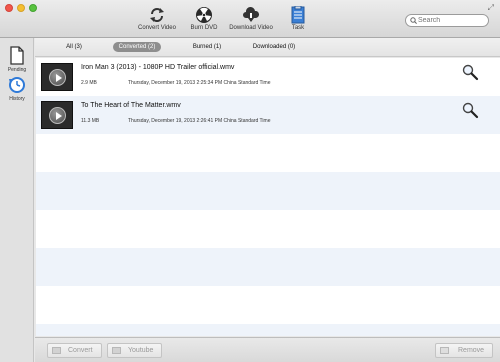  Describe the element at coordinates (157, 15) in the screenshot. I see `refresh-icon` at that location.